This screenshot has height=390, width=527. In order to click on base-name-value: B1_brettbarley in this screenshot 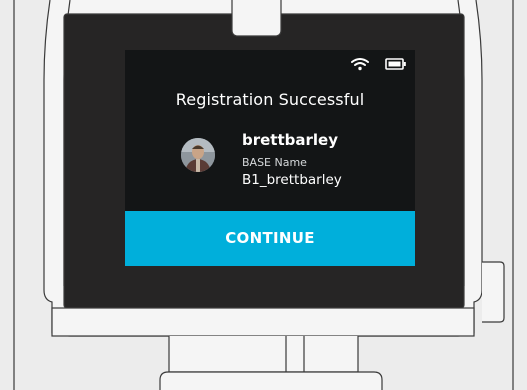, I will do `click(292, 180)`.